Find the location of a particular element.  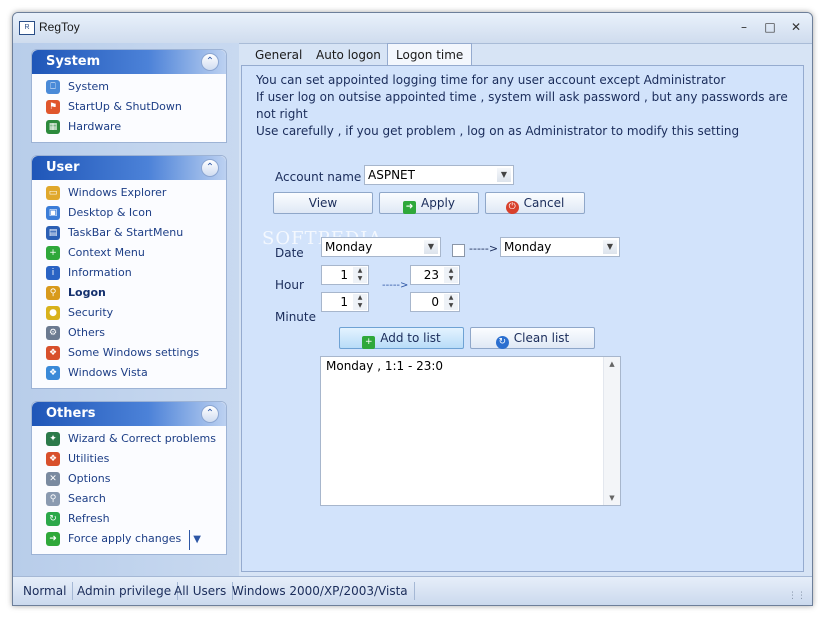

view-button: View is located at coordinates (323, 203).